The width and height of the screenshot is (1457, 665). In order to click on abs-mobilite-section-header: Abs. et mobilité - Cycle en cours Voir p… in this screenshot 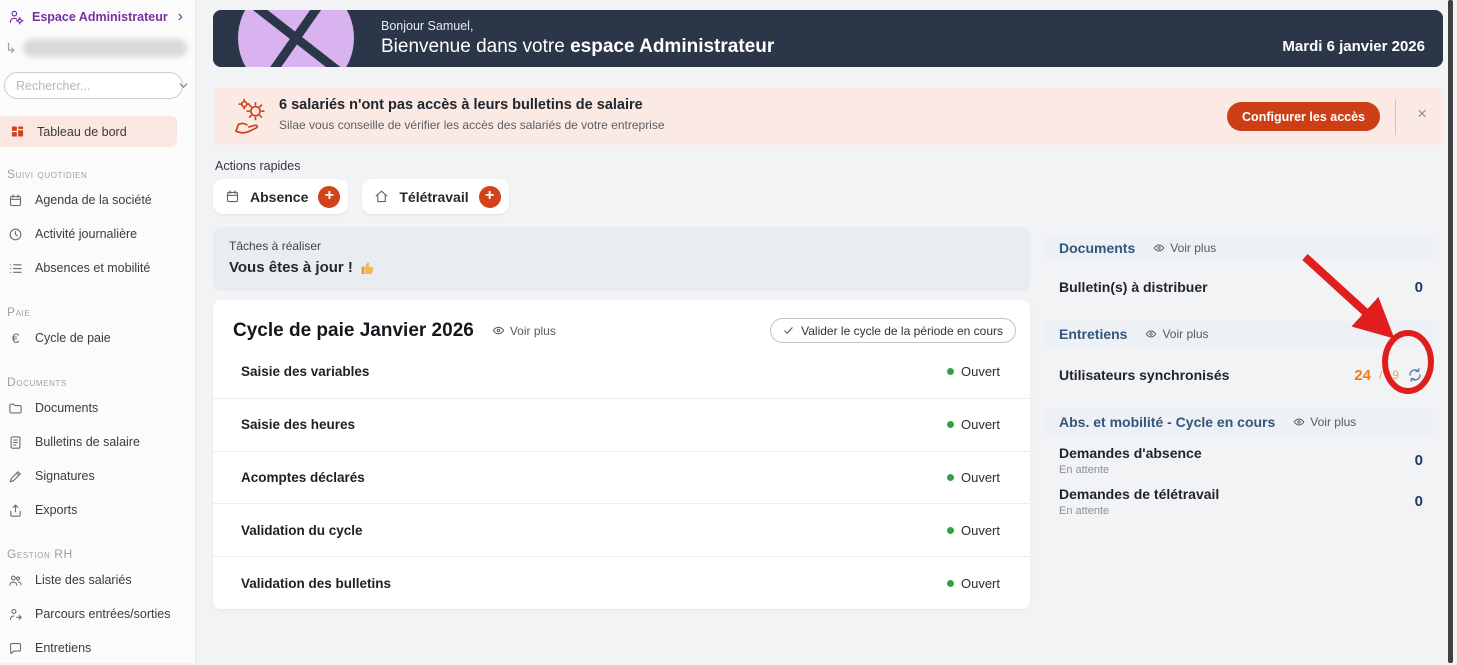, I will do `click(1239, 422)`.